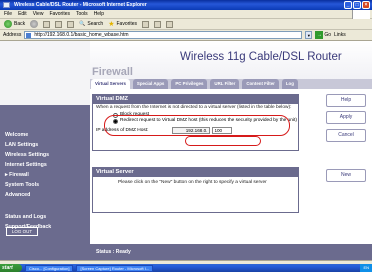 Image resolution: width=372 pixels, height=272 pixels. Describe the element at coordinates (231, 252) in the screenshot. I see `router-status: Status : Ready` at that location.